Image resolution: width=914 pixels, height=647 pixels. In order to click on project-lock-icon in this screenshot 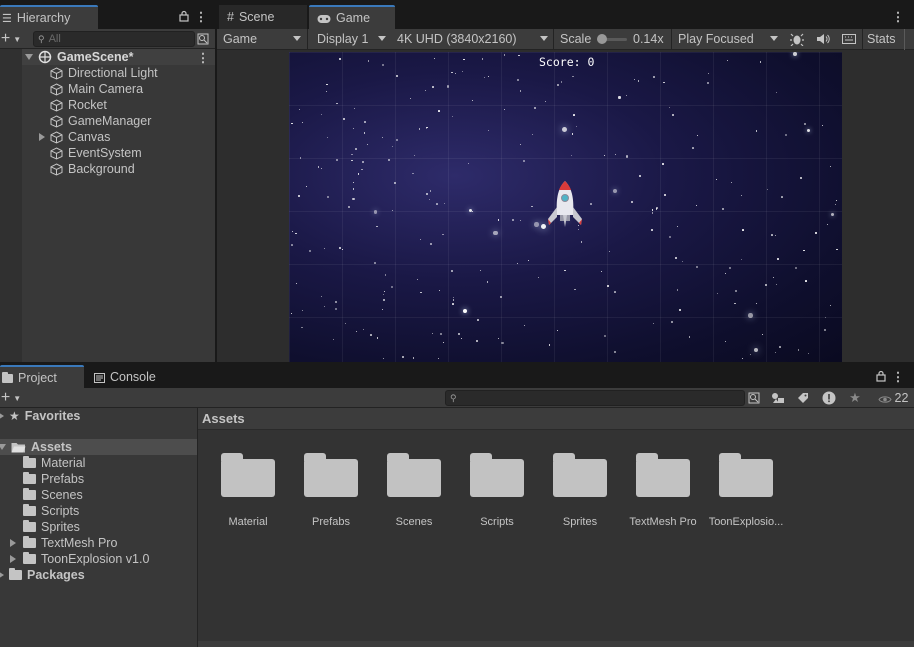, I will do `click(881, 376)`.